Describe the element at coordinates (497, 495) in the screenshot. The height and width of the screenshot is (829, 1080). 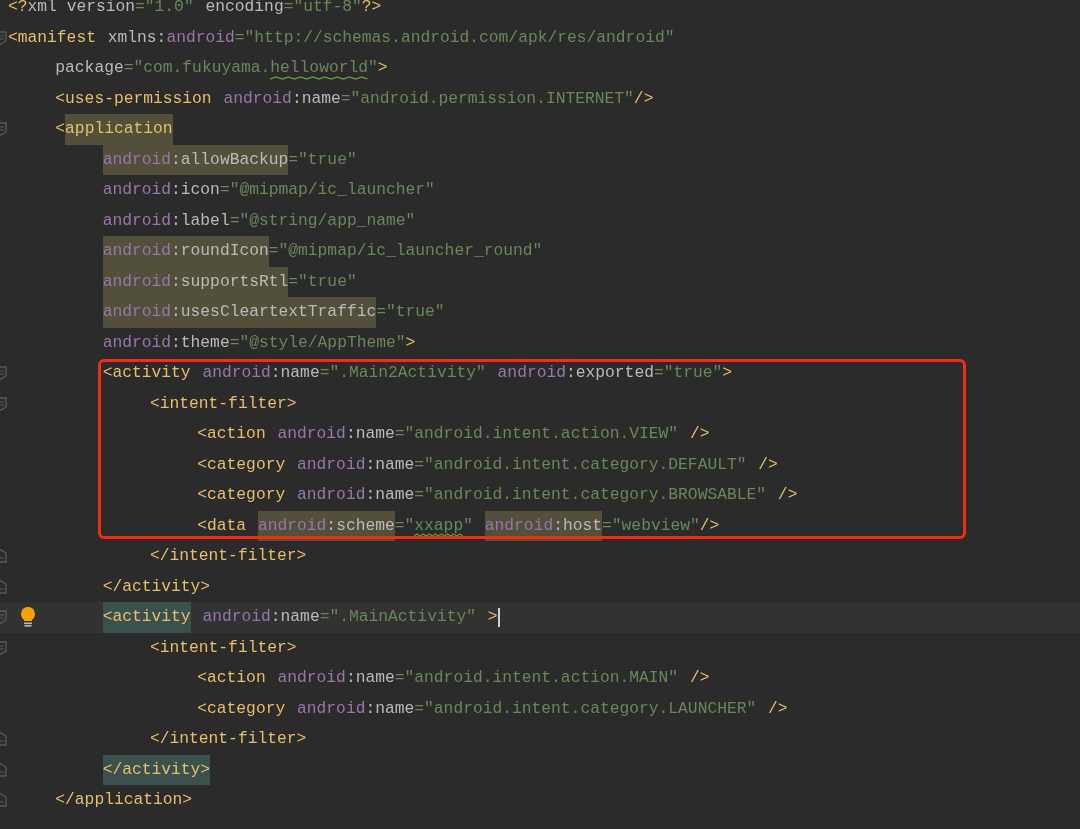
I see `code-line: <category android:name="android.intent.category.BROWSABLE" />` at that location.